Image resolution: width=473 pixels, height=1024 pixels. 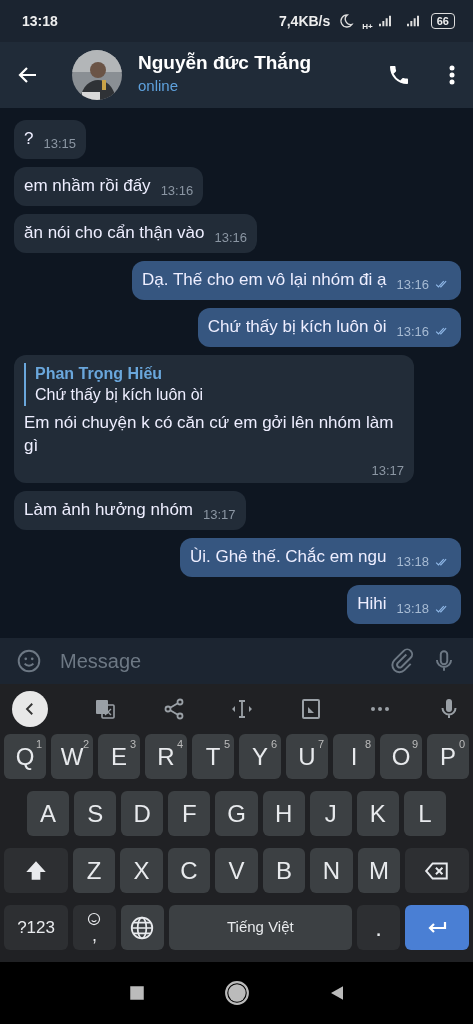 What do you see at coordinates (283, 813) in the screenshot?
I see `keyboard-key: H` at bounding box center [283, 813].